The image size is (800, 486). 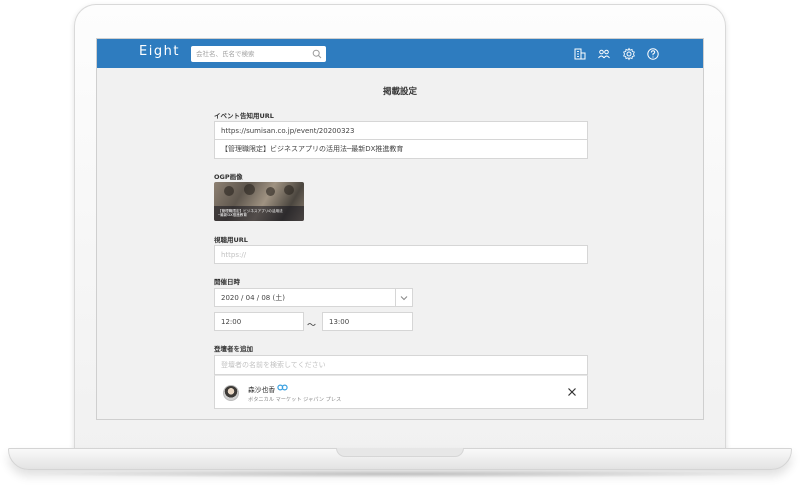 What do you see at coordinates (400, 53) in the screenshot?
I see `navbar: Eight` at bounding box center [400, 53].